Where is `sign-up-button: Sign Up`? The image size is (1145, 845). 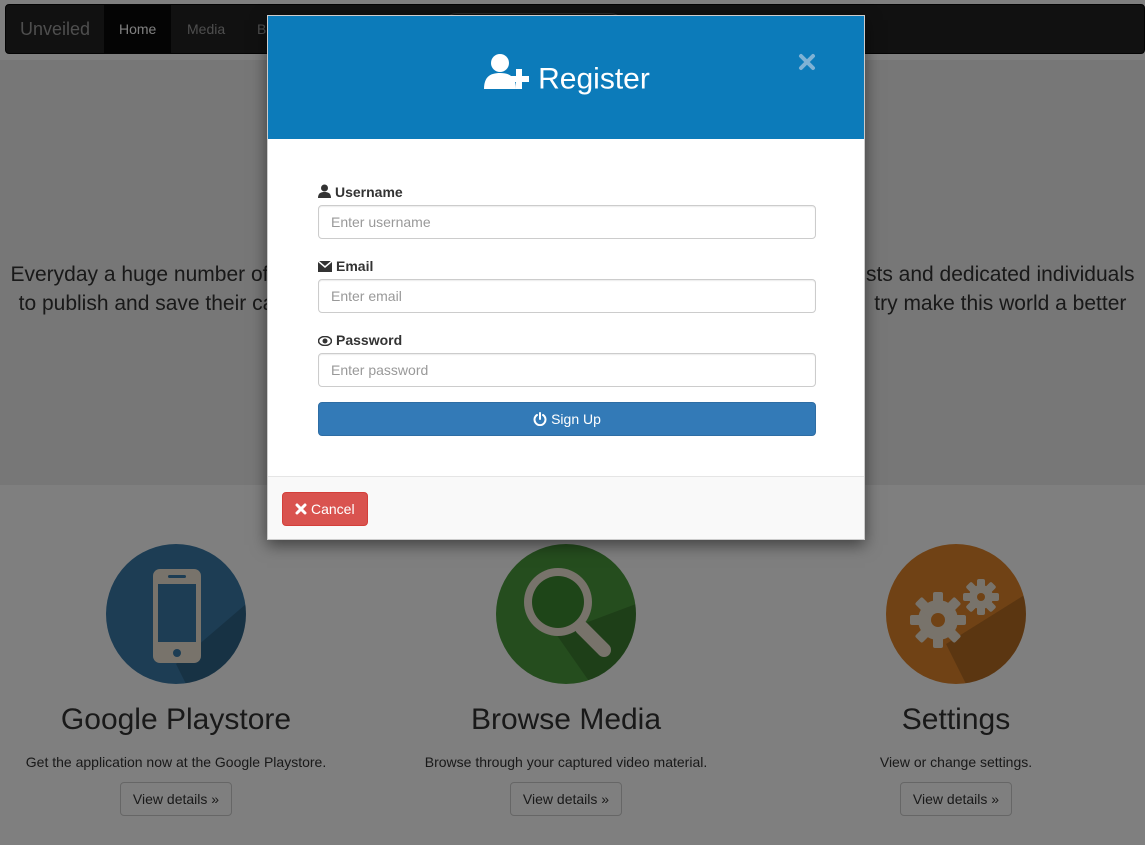 sign-up-button: Sign Up is located at coordinates (567, 419).